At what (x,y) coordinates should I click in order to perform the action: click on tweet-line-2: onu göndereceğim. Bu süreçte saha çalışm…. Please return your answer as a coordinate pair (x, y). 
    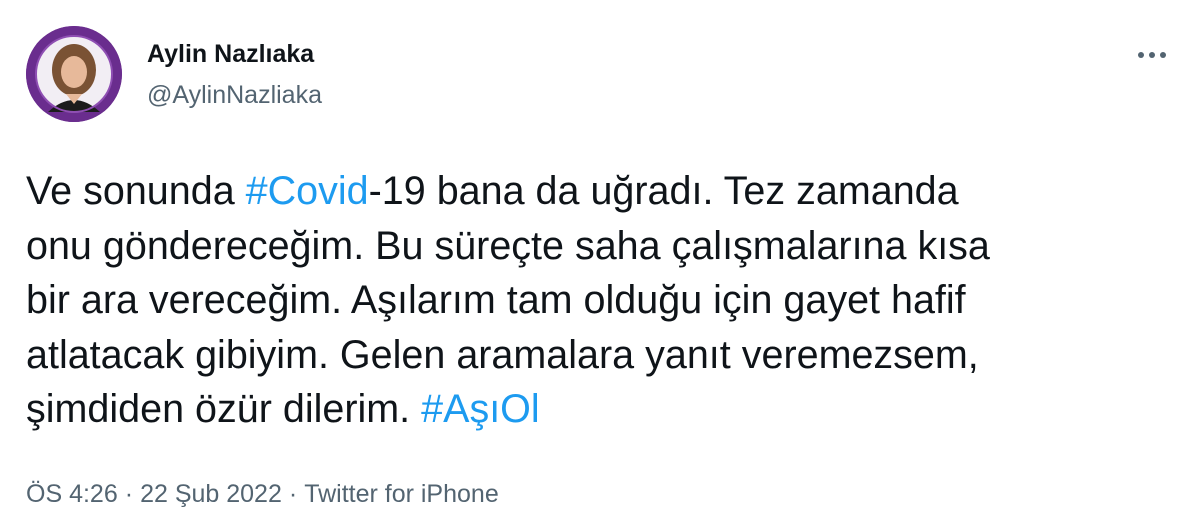
    Looking at the image, I should click on (508, 245).